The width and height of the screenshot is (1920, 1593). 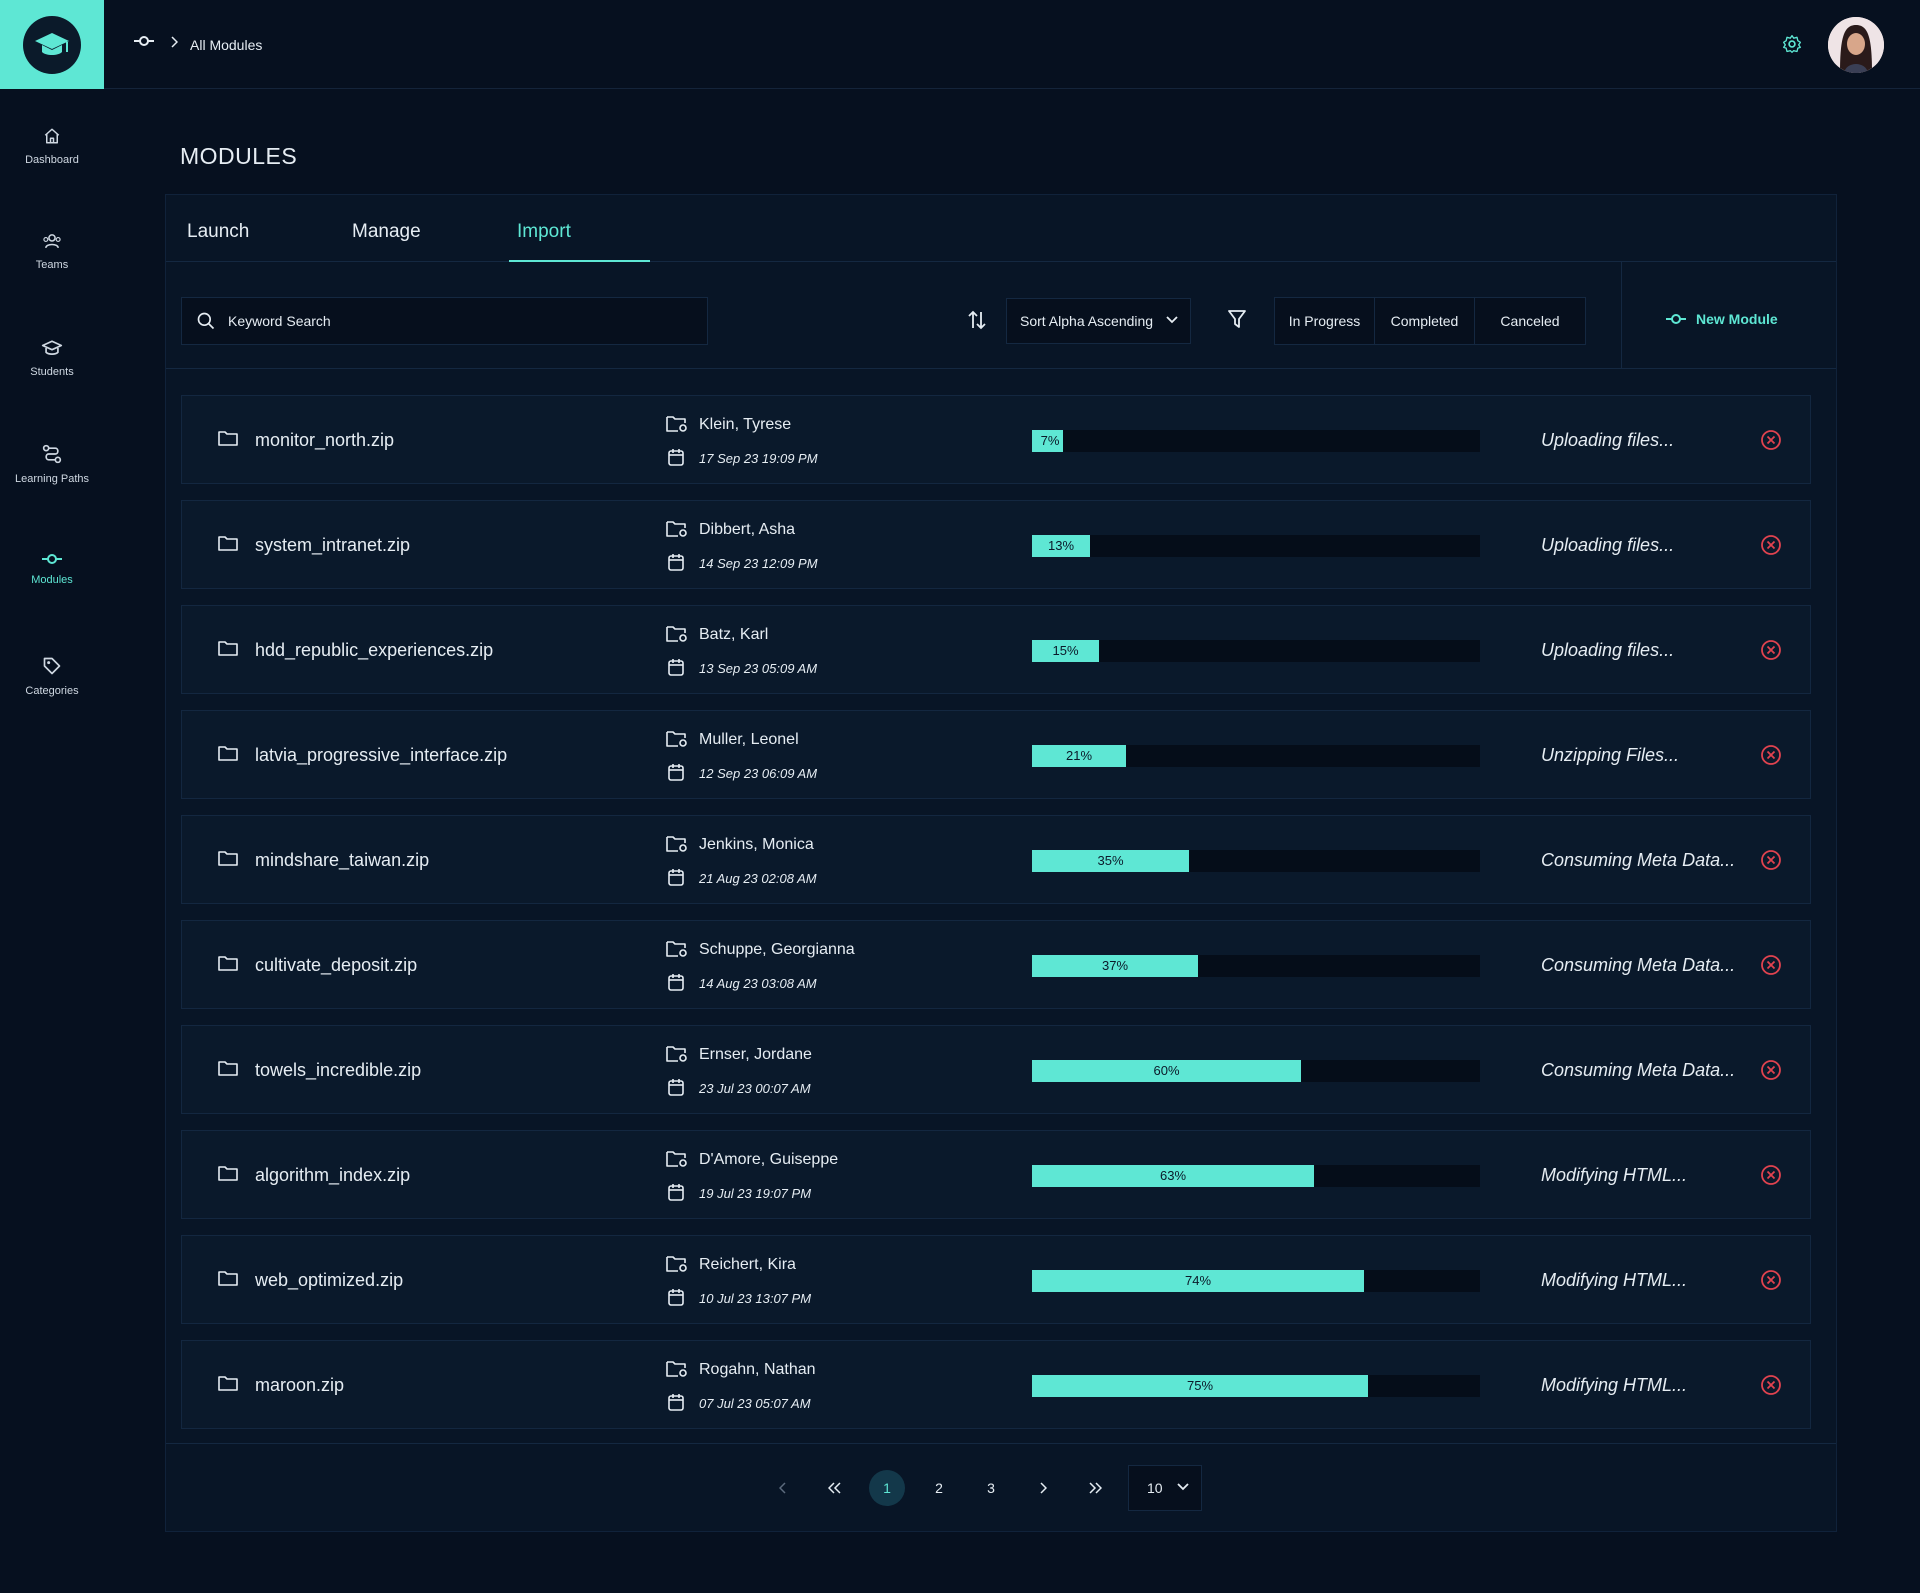 What do you see at coordinates (448, 321) in the screenshot?
I see `search-input` at bounding box center [448, 321].